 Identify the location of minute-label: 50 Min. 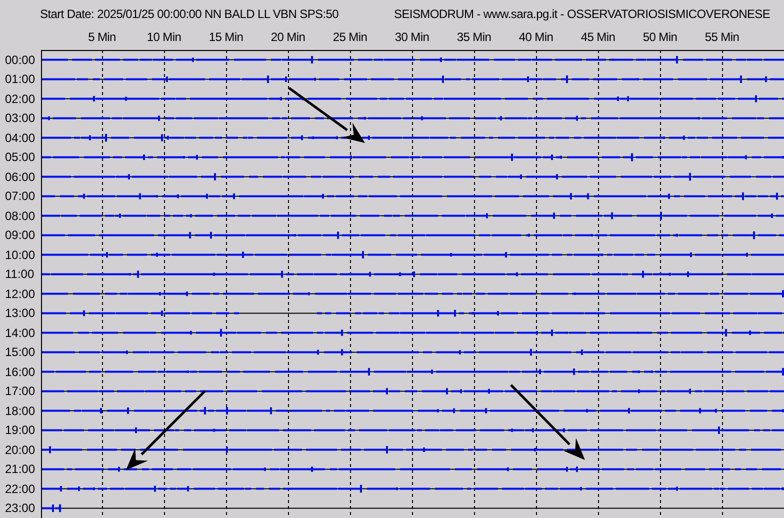
(660, 37).